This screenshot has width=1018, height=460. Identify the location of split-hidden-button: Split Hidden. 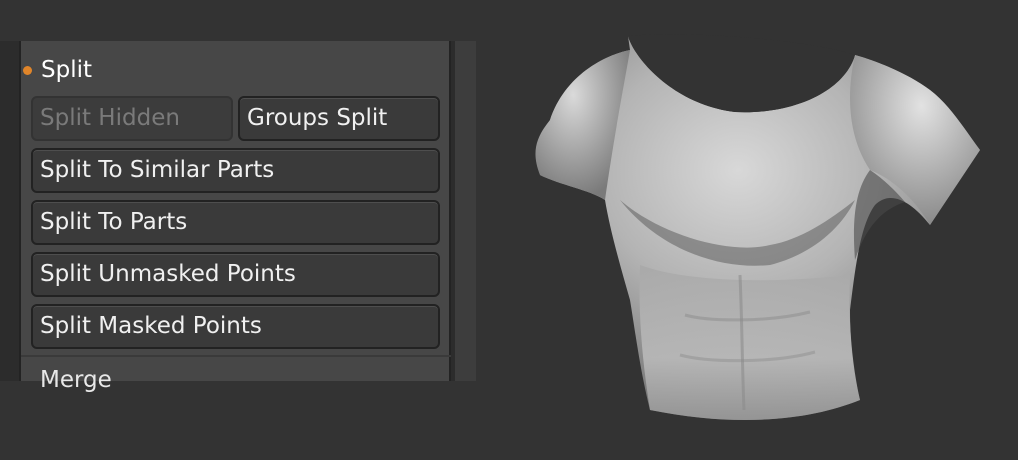
(132, 118).